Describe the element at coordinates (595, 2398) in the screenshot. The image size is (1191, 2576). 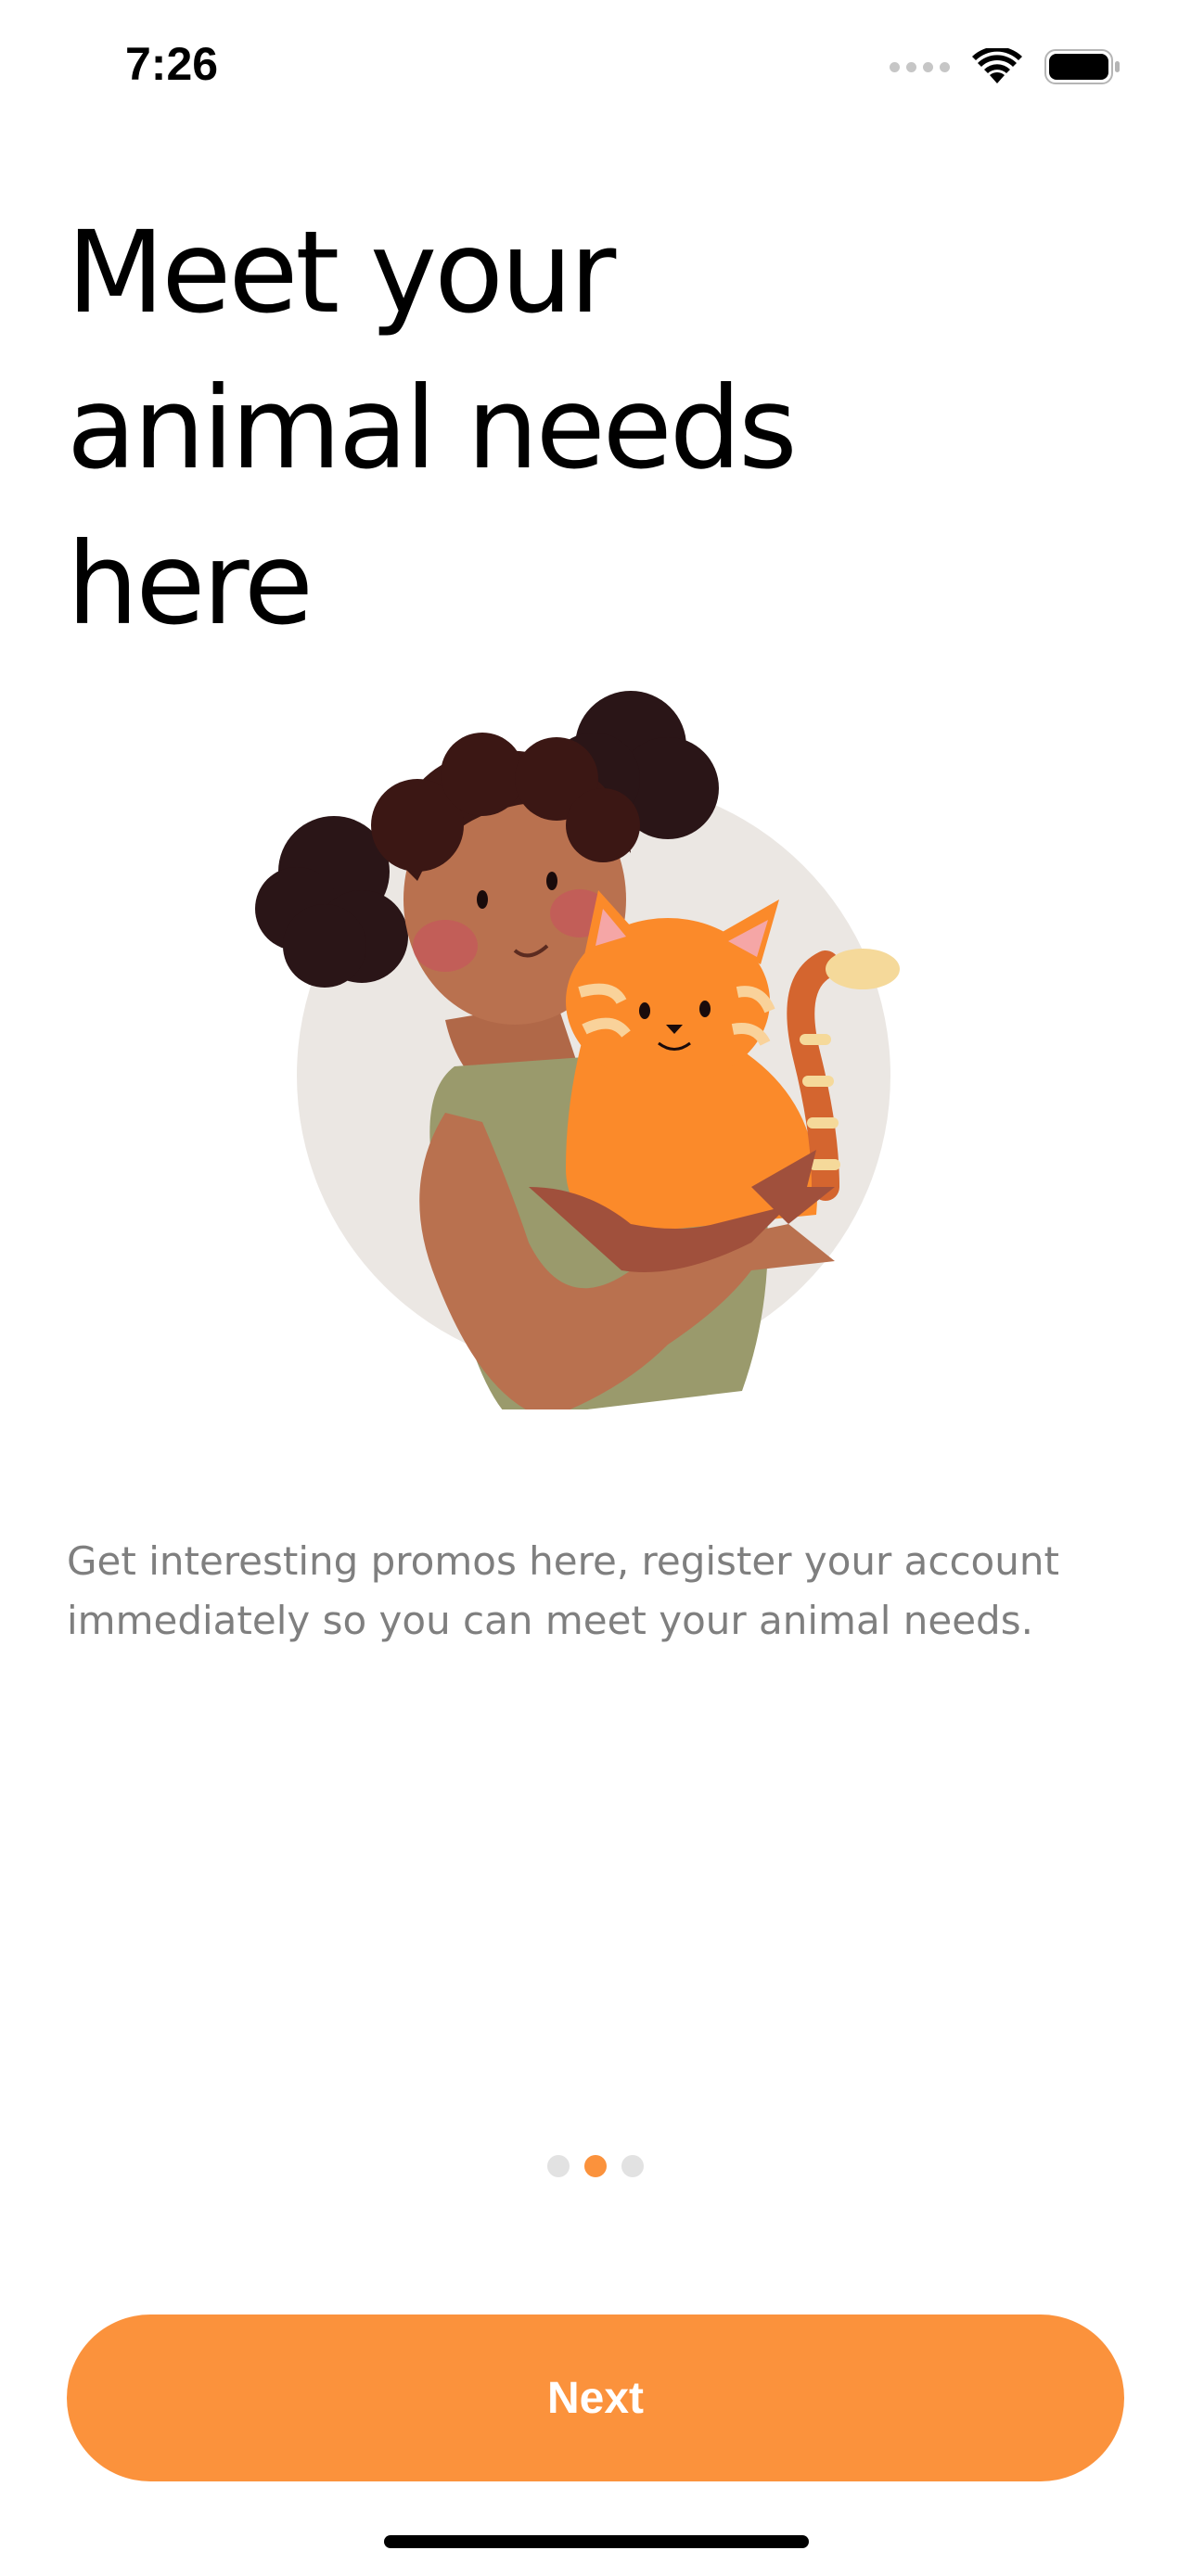
I see `next-button: Next` at that location.